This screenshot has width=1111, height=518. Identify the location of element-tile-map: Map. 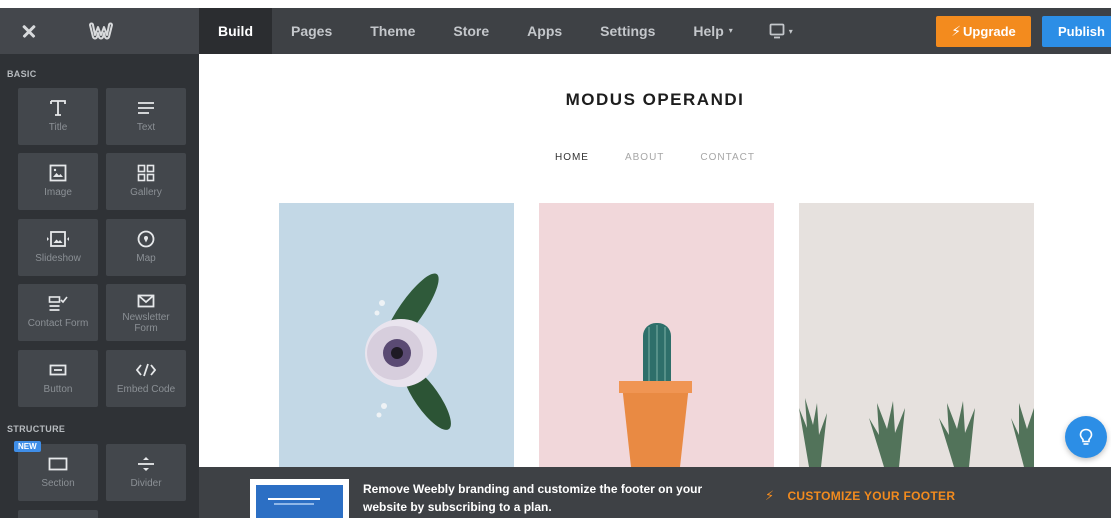
(146, 247).